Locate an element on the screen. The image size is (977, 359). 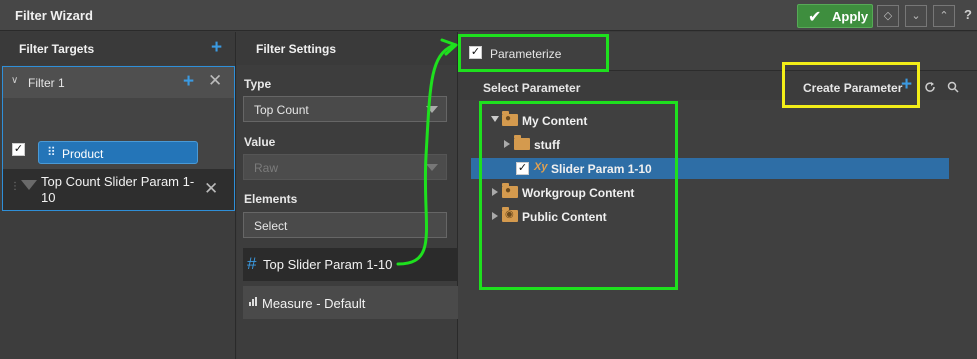
param-target-label: Top Count Slider Param 1-10 is located at coordinates (118, 189).